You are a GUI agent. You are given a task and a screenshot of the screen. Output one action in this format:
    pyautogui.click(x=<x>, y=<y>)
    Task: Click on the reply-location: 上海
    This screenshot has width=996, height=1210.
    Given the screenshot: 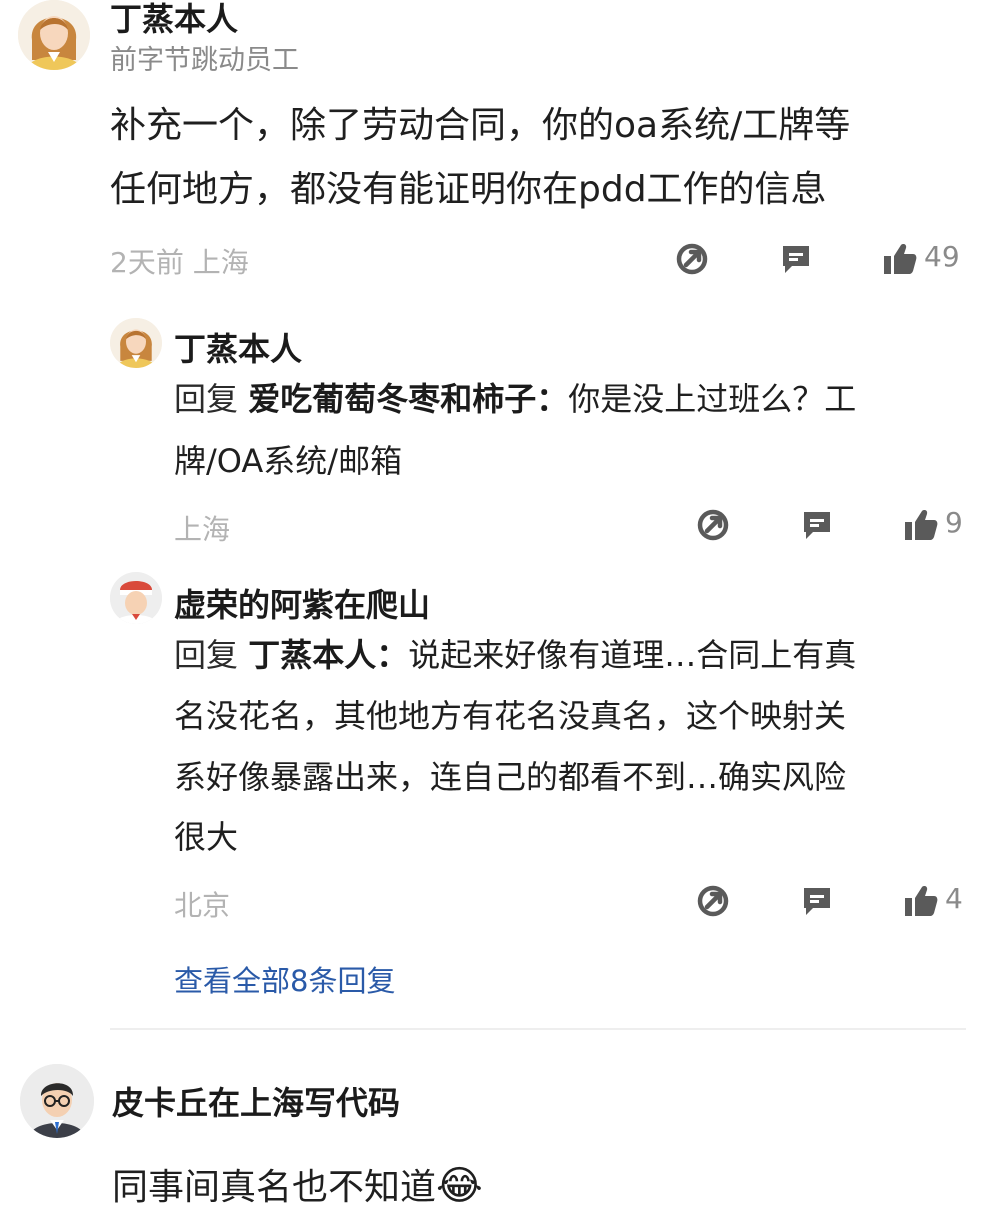 What is the action you would take?
    pyautogui.click(x=202, y=529)
    